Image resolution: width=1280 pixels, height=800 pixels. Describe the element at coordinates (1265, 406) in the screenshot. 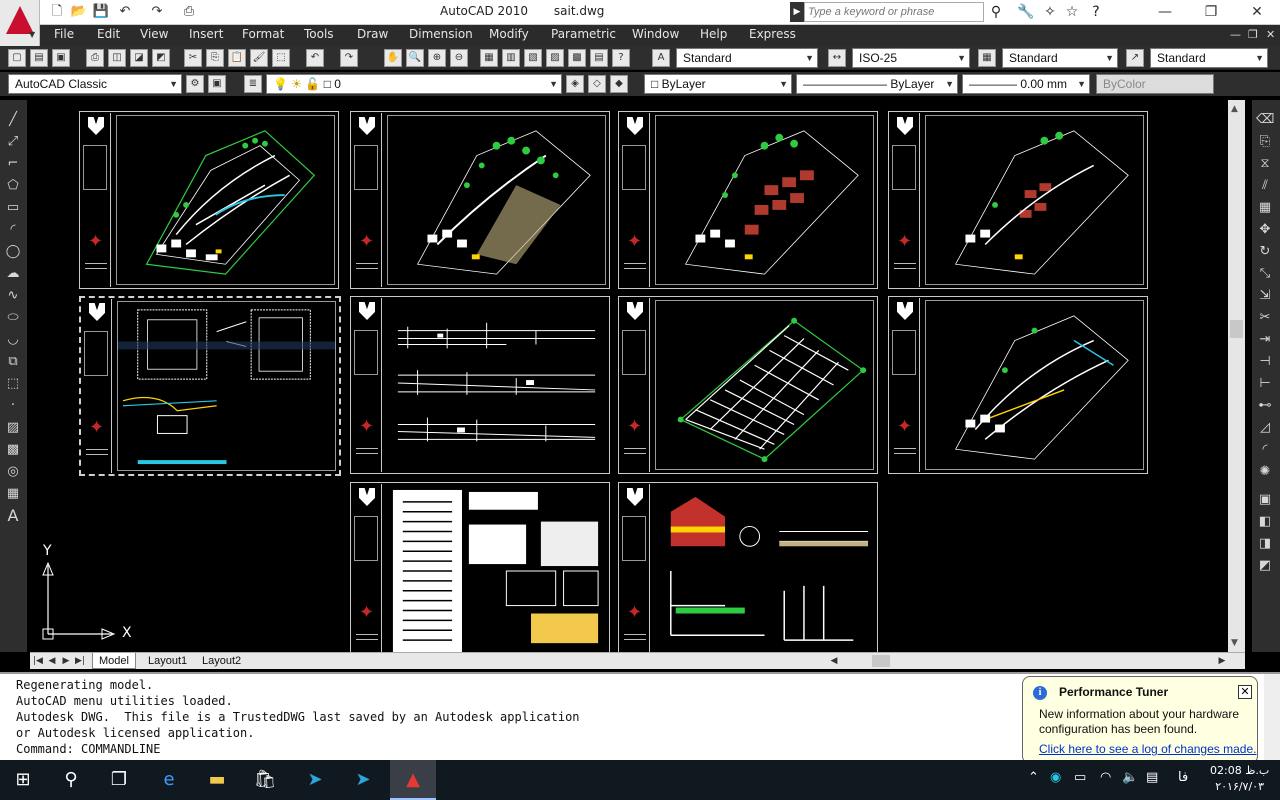

I see `join-icon: ⊷` at that location.